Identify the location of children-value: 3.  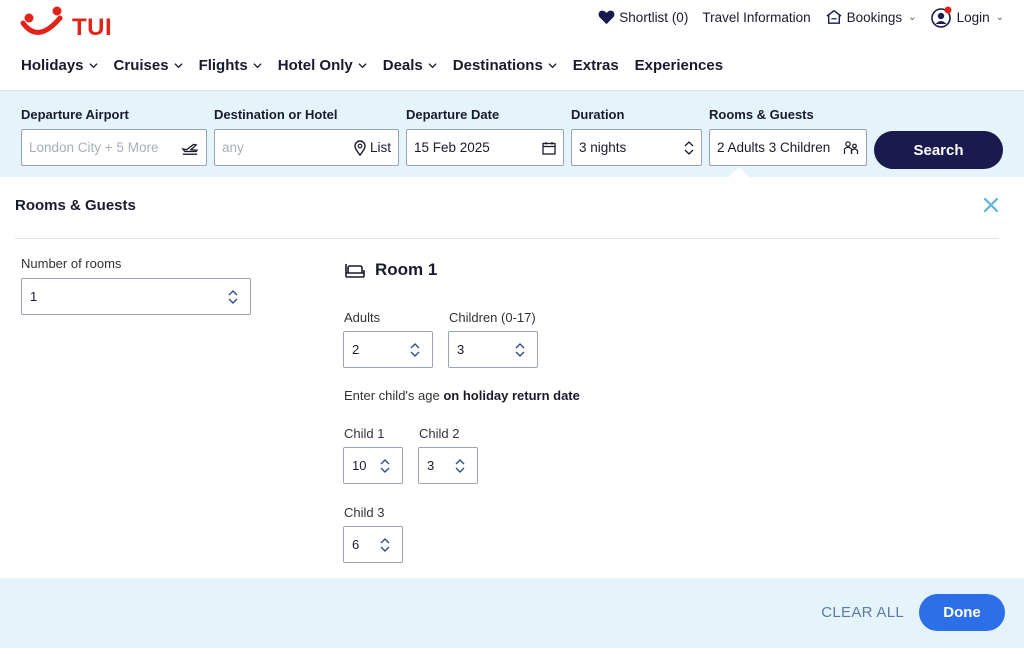
(461, 349).